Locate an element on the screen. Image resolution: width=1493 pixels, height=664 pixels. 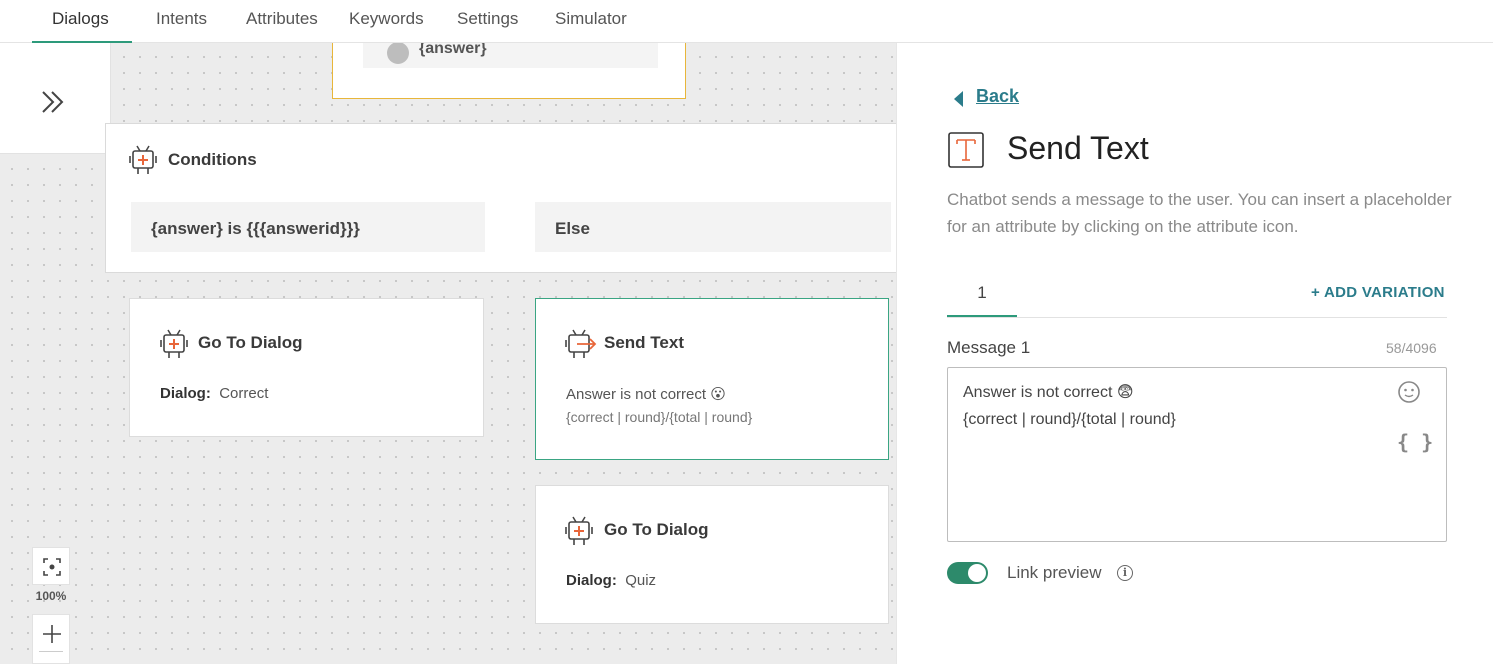
message-title: Message 1 is located at coordinates (989, 347).